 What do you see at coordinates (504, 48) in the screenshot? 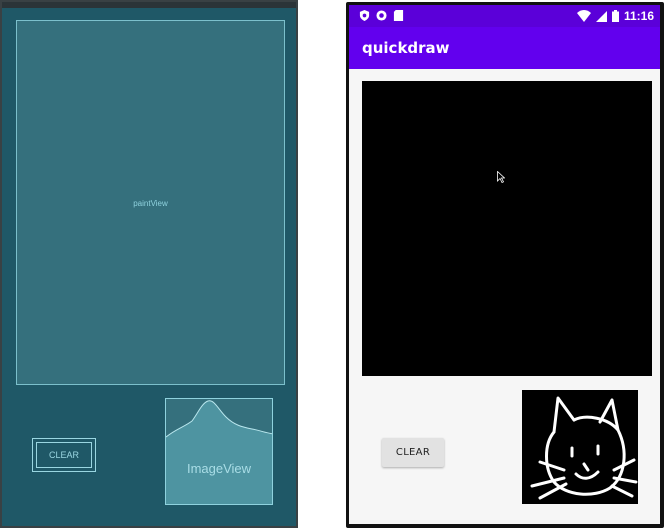
I see `app-bar: quickdraw` at bounding box center [504, 48].